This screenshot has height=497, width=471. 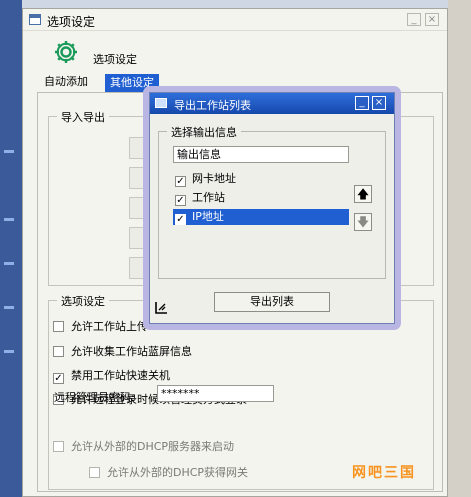 I want to click on output-list: 输出信息 ✓ 网卡地址 ✓ 工作站 ✓ IP地址, so click(x=261, y=209).